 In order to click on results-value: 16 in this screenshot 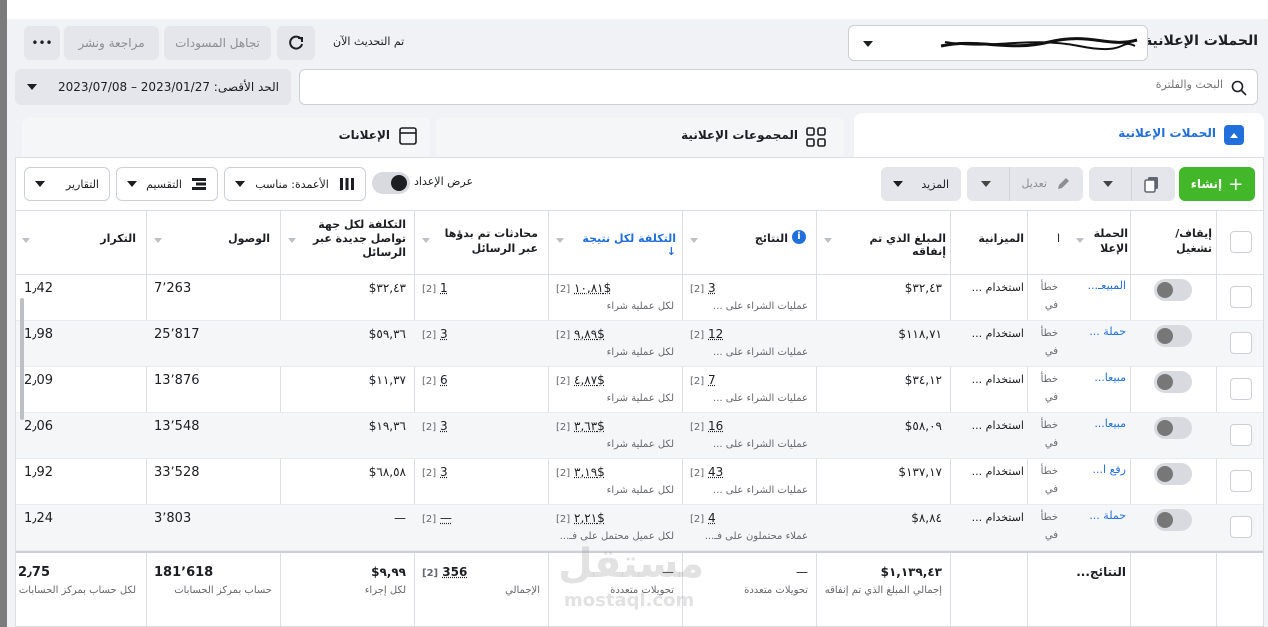, I will do `click(715, 426)`.